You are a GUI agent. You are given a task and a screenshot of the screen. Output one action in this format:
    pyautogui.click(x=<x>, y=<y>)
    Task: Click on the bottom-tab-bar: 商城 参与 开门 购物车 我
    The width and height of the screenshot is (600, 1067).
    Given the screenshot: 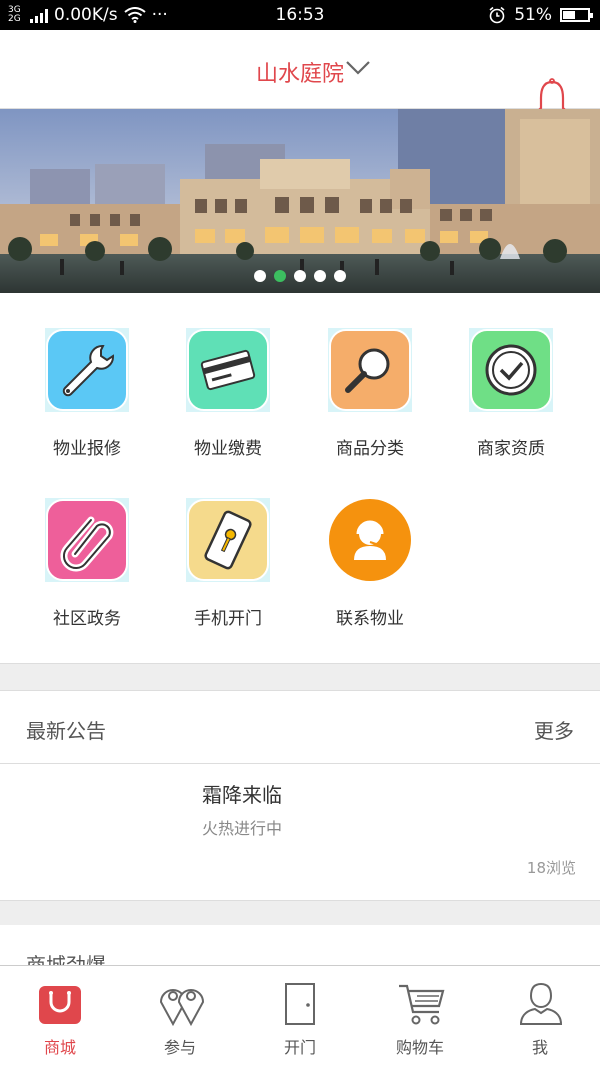 What is the action you would take?
    pyautogui.click(x=300, y=1016)
    